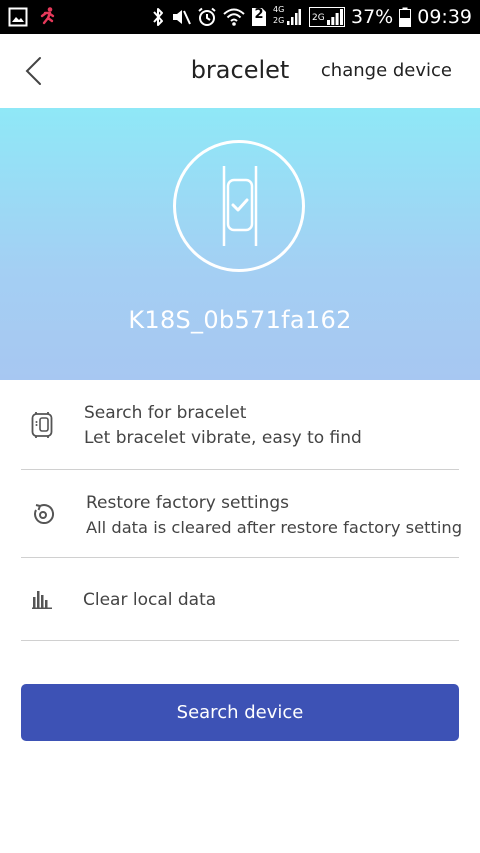  I want to click on bluetooth-icon, so click(158, 17).